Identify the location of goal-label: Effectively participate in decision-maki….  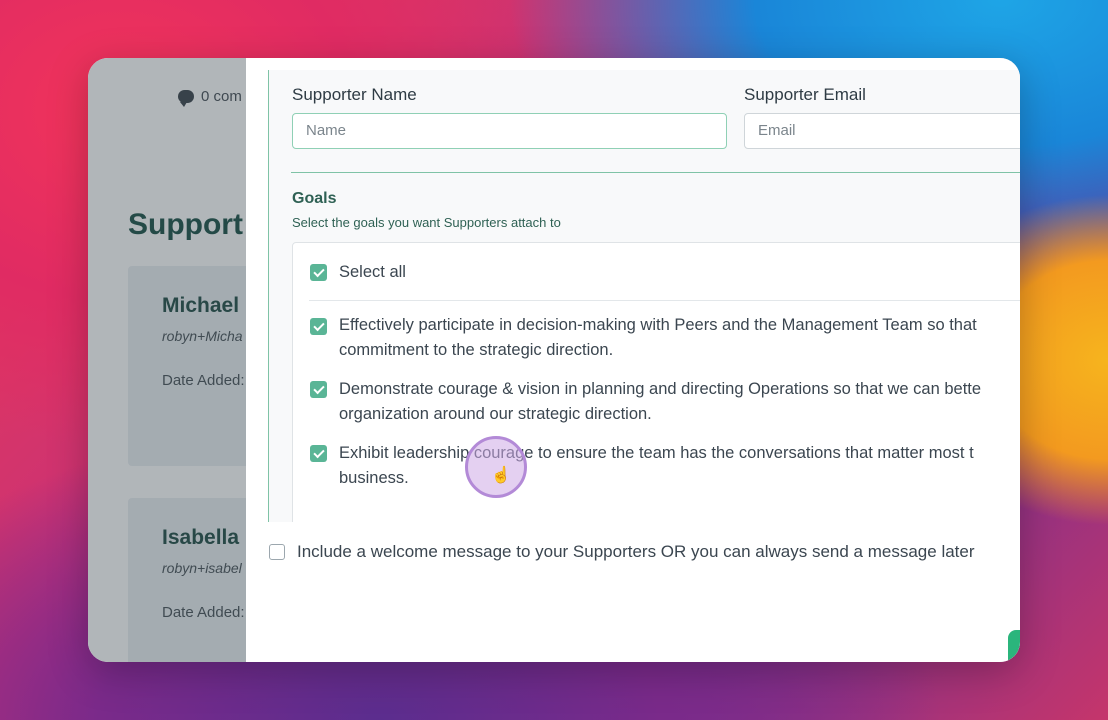
(658, 338).